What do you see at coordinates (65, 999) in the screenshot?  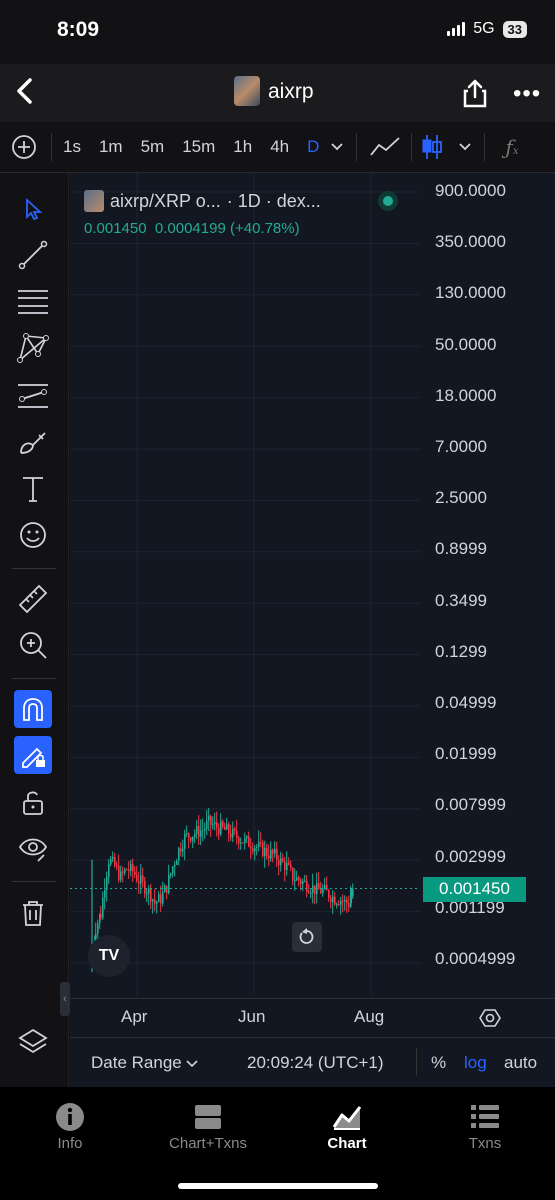 I see `collapse-toolbar-button: ‹` at bounding box center [65, 999].